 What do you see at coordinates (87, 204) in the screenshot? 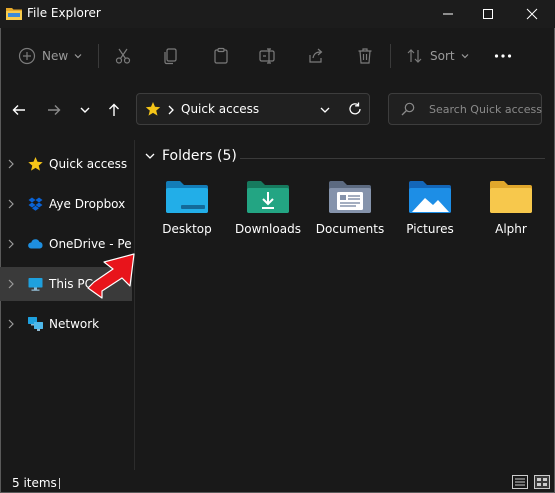
I see `sidebar-item-label: Aye Dropbox` at bounding box center [87, 204].